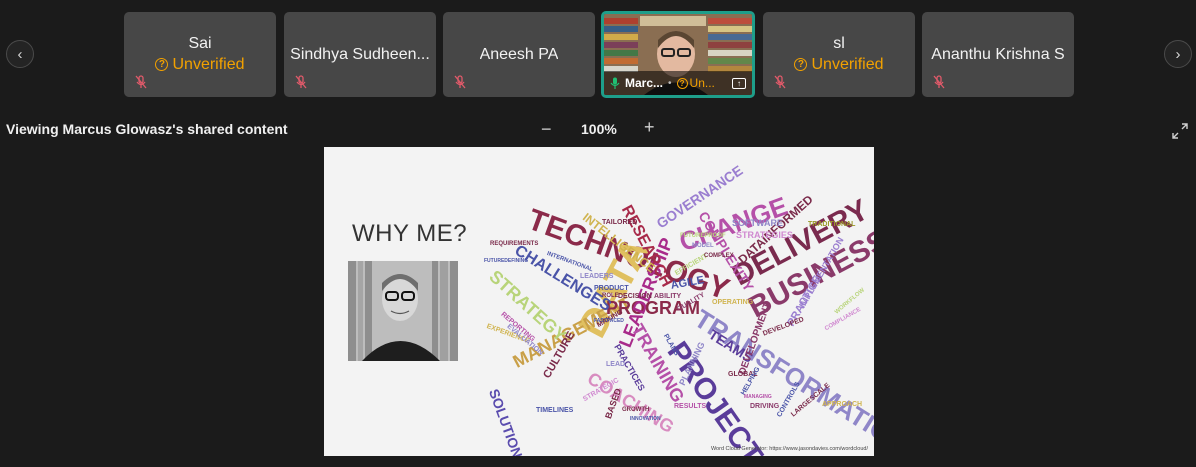  What do you see at coordinates (635, 296) in the screenshot?
I see `word-cloud-word: DECISION` at bounding box center [635, 296].